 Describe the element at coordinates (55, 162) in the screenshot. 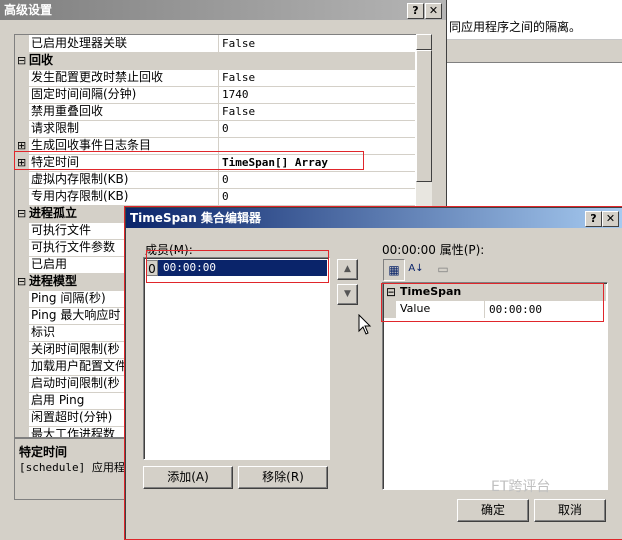

I see `property-name: 特定时间` at that location.